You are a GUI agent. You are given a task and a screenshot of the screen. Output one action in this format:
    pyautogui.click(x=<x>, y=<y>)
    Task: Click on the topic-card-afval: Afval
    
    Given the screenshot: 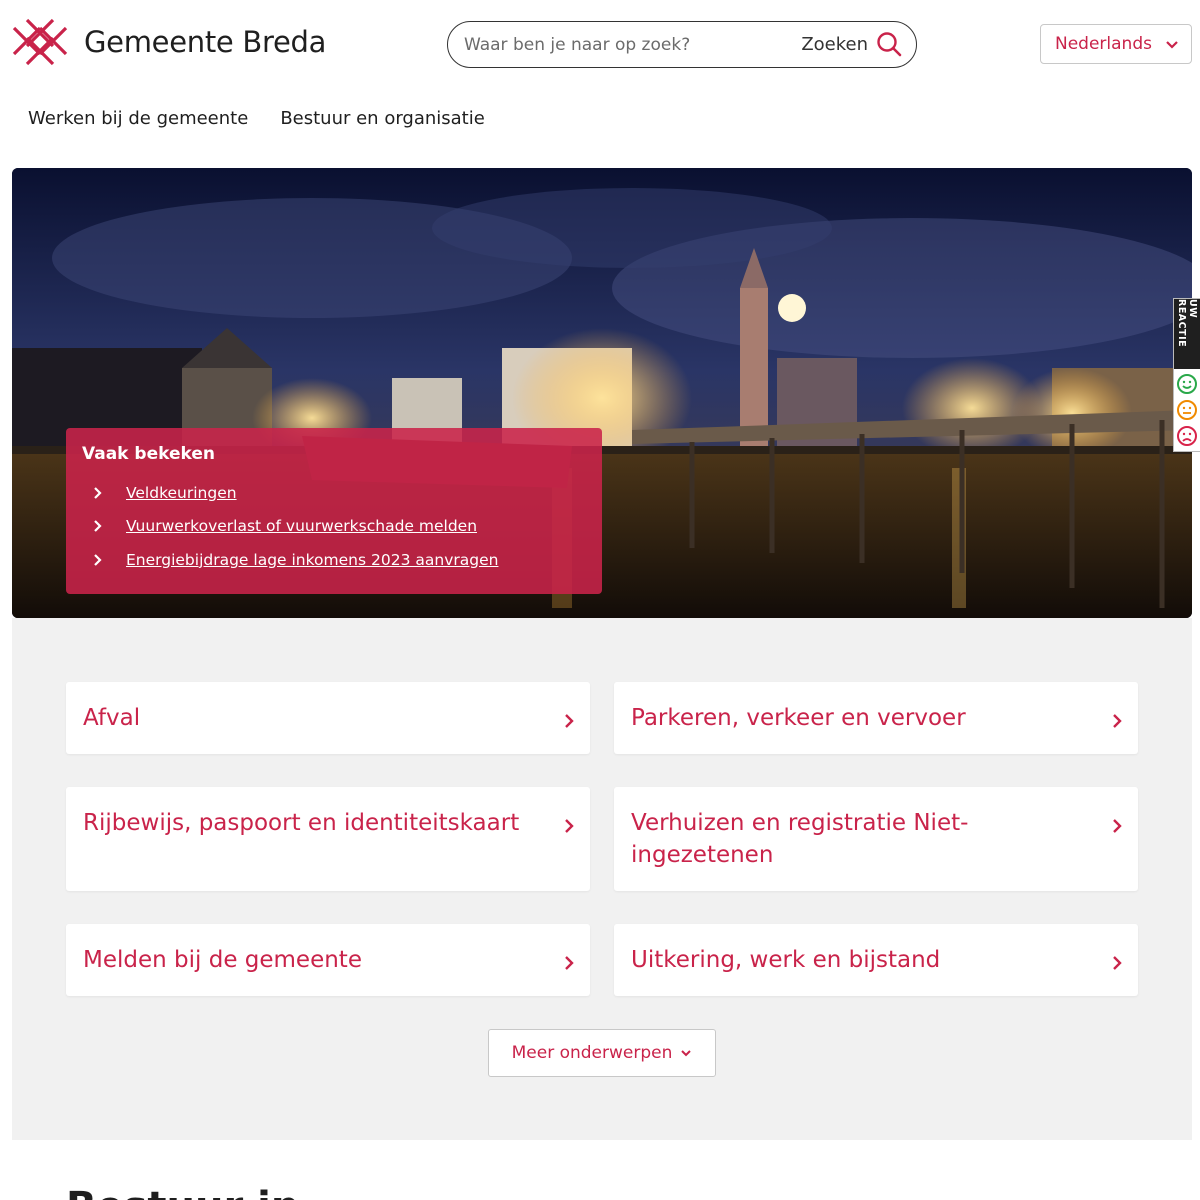 What is the action you would take?
    pyautogui.click(x=328, y=718)
    